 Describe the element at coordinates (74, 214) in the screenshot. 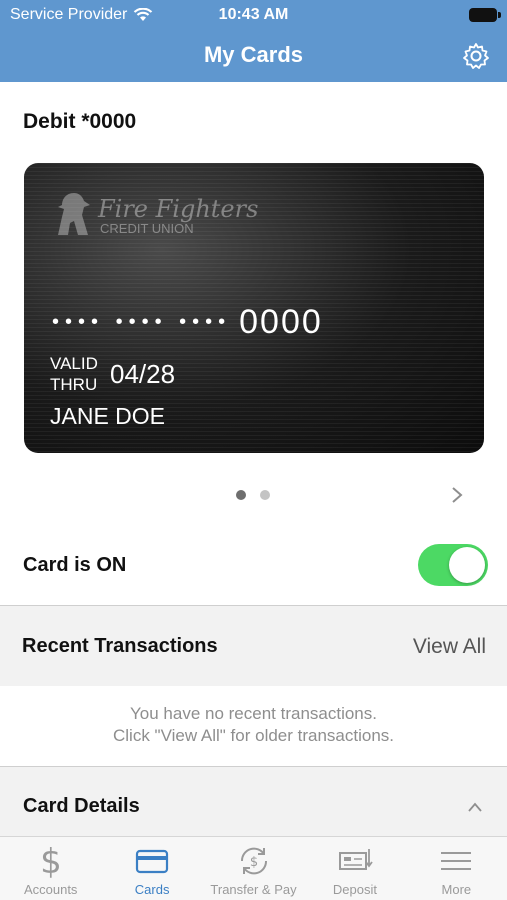

I see `firefighter-logo-icon` at that location.